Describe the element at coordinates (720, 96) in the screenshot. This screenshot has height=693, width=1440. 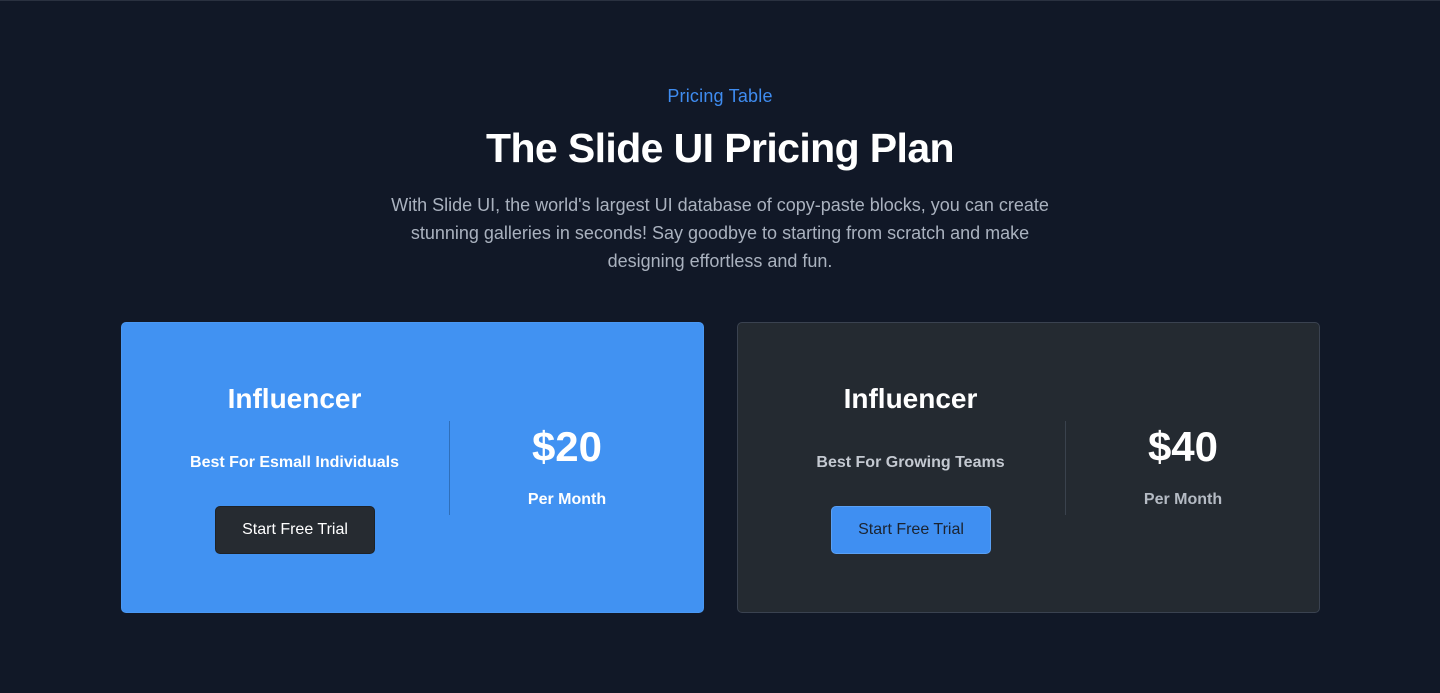
I see `section-eyebrow: Pricing Table` at that location.